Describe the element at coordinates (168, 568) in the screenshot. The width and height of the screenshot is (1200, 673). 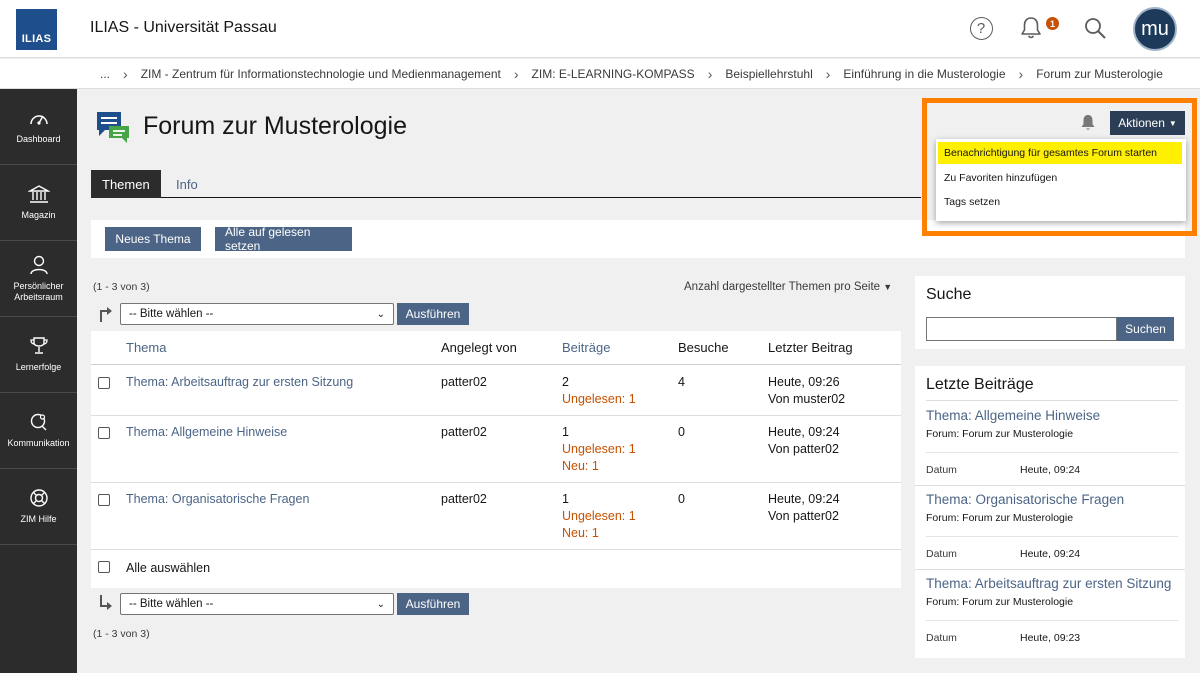
I see `select-all-label: Alle auswählen` at that location.